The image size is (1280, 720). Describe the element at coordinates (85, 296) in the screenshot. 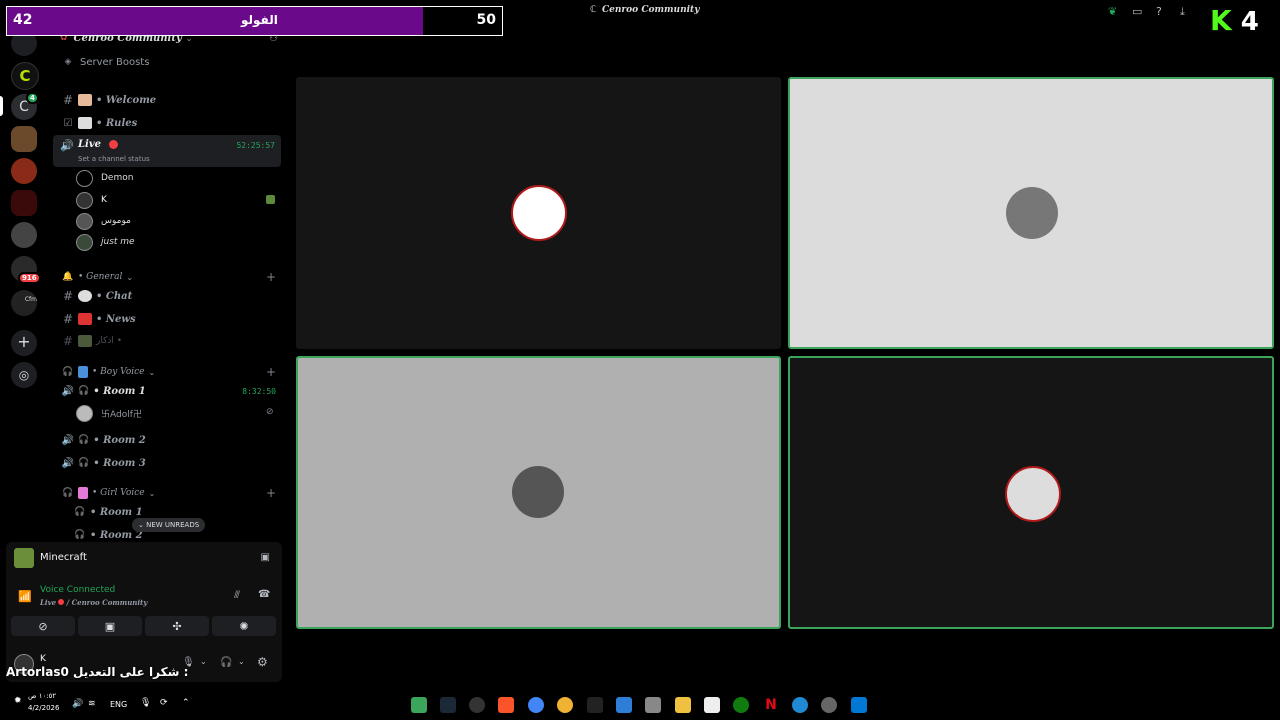

I see `speech-bubble-icon` at that location.